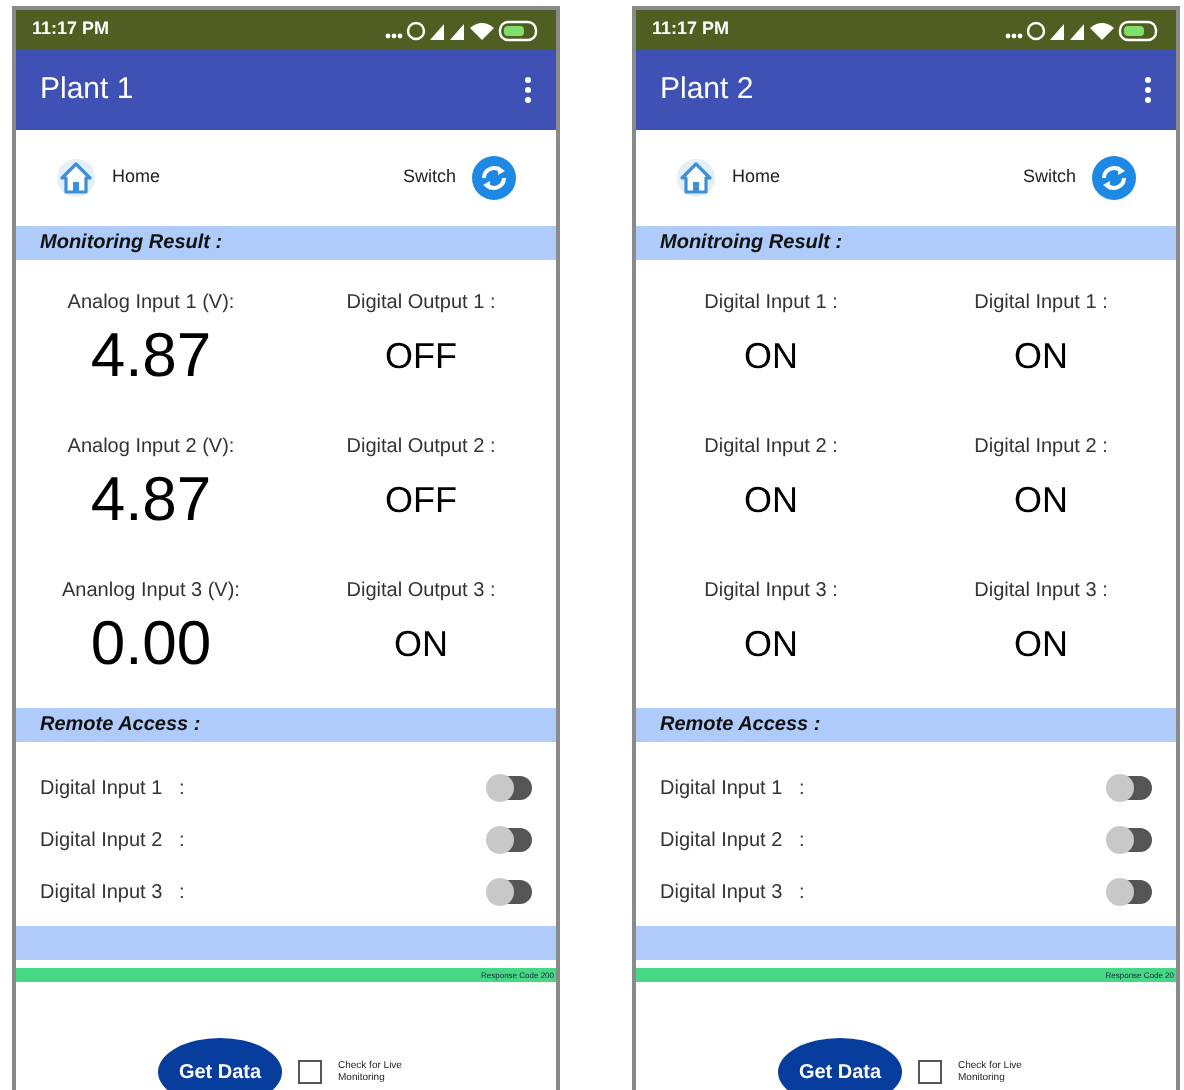  I want to click on reading-value: 0.00, so click(151, 643).